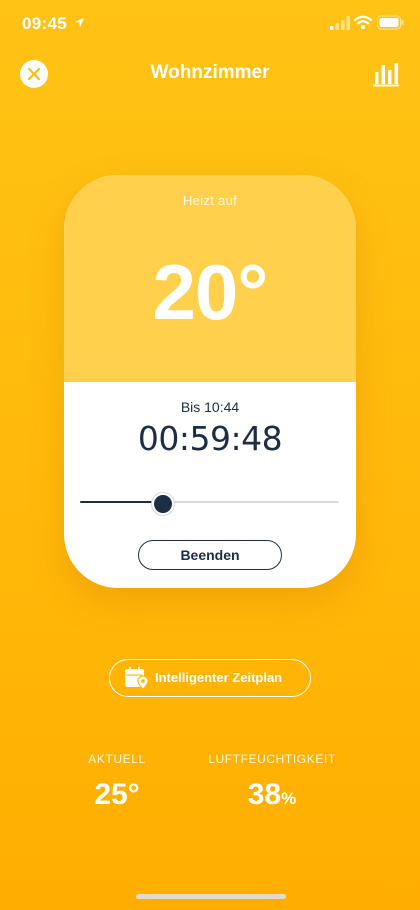  I want to click on heating-status: Heizt auf, so click(209, 200).